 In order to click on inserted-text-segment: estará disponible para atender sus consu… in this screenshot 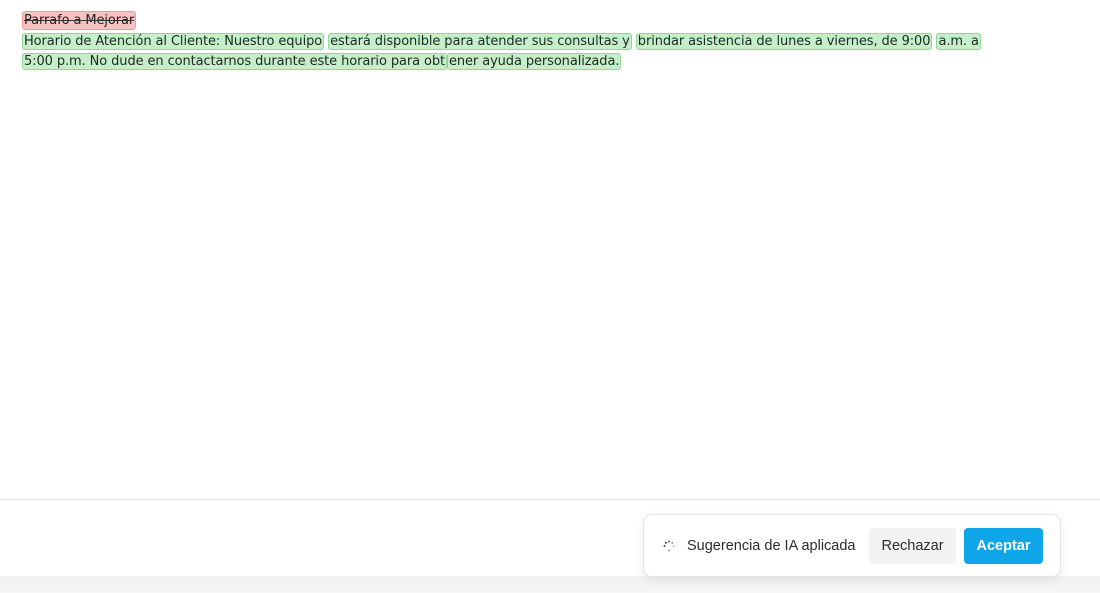, I will do `click(480, 41)`.